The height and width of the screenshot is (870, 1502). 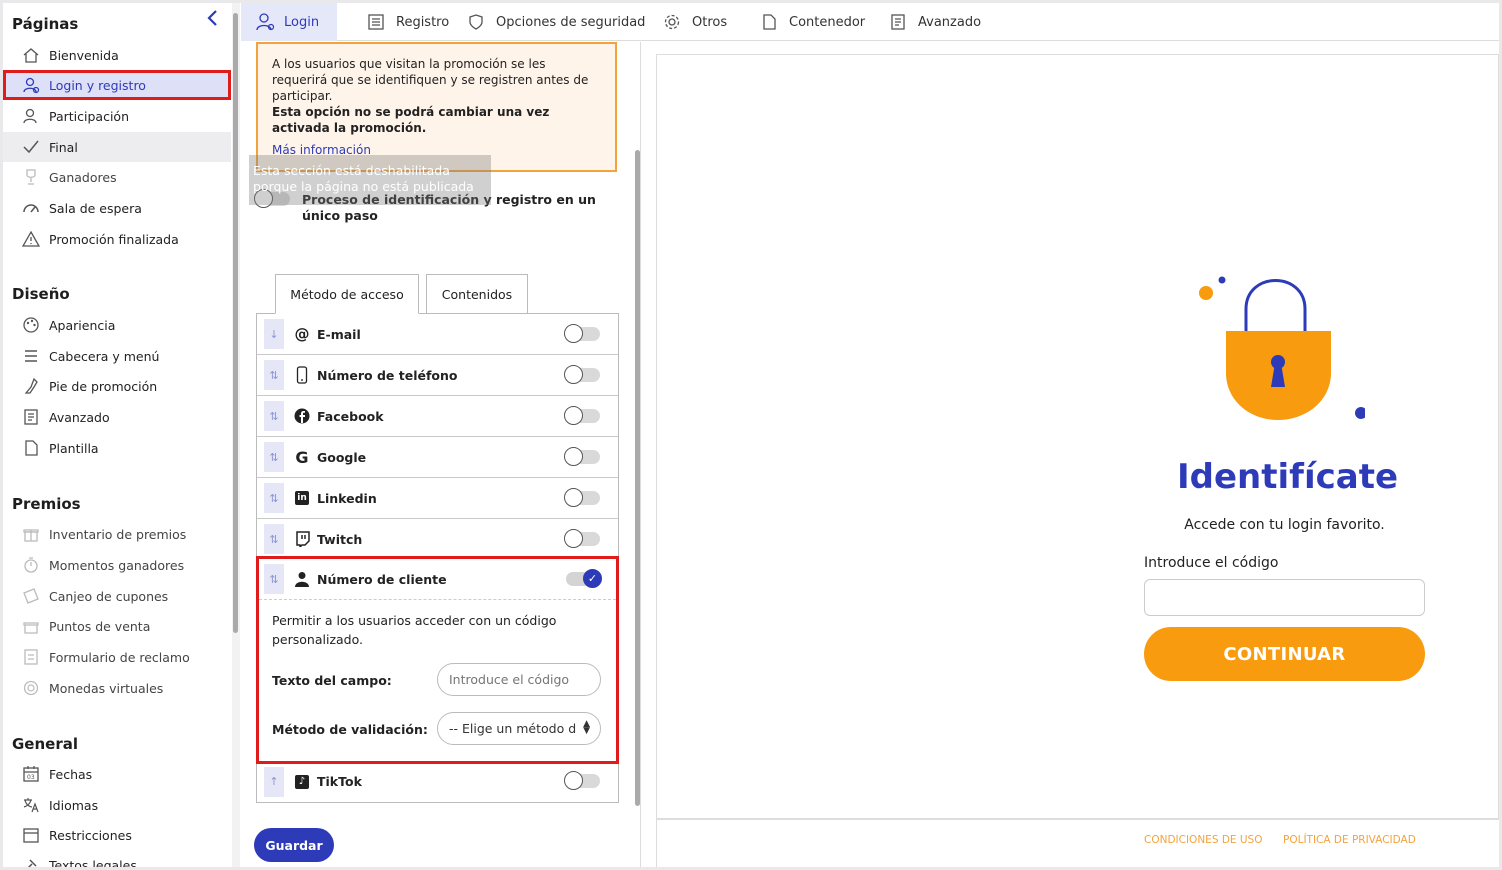 I want to click on sidebar-item-canjeo-cupones: Canjeo de cupones, so click(x=117, y=596).